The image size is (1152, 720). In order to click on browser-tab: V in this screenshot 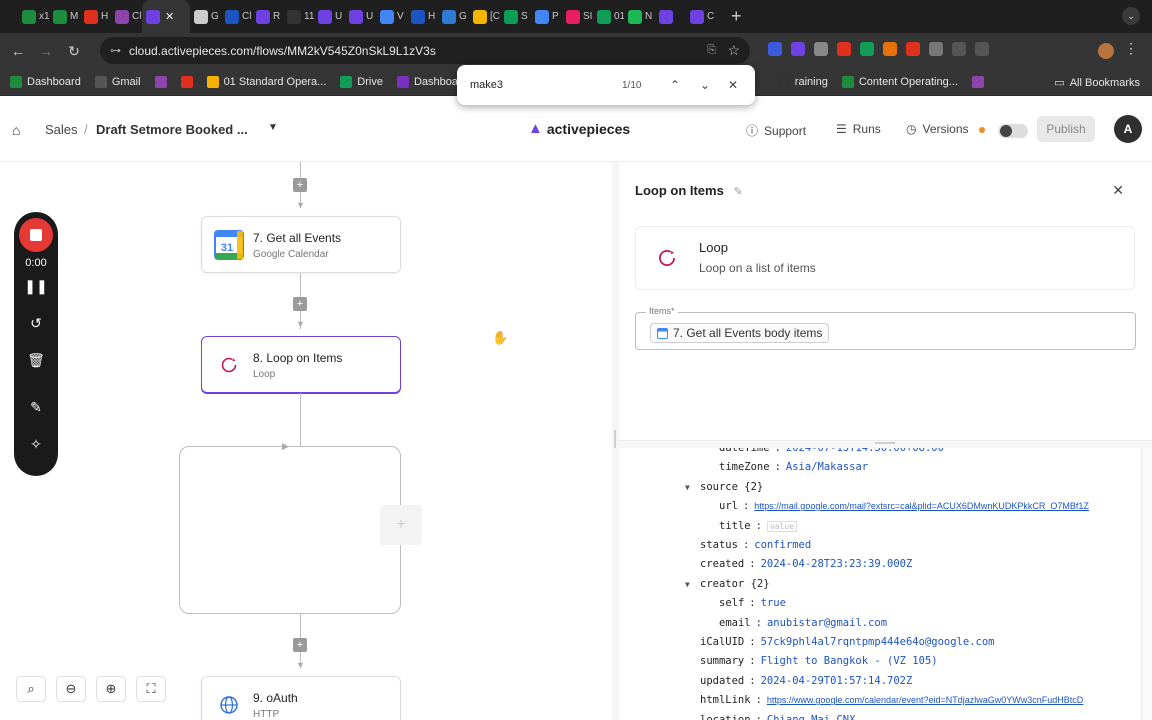, I will do `click(391, 16)`.